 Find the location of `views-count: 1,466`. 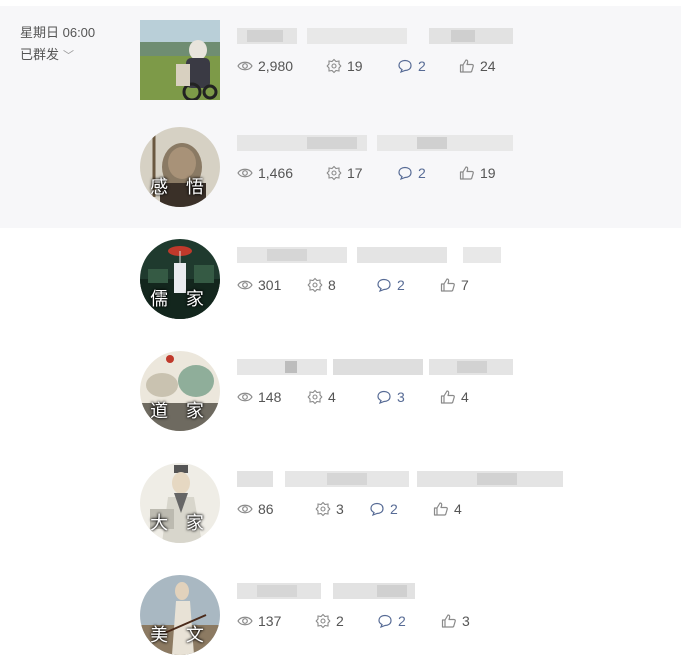

views-count: 1,466 is located at coordinates (276, 173).